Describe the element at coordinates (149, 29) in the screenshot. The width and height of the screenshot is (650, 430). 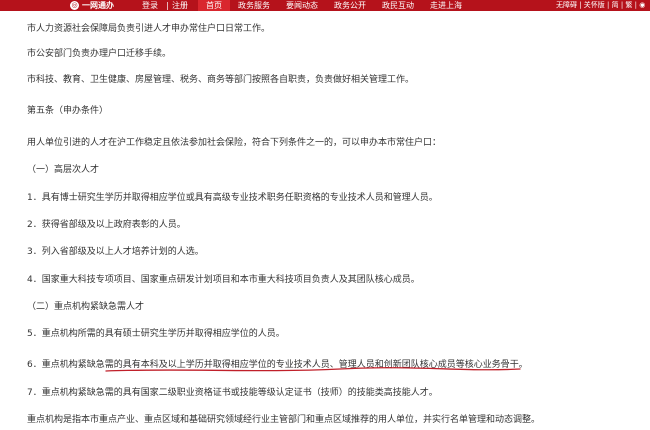
I see `paragraph-1: 市人力资源社会保障局负责引进人才申办常住户口日常工作。` at that location.